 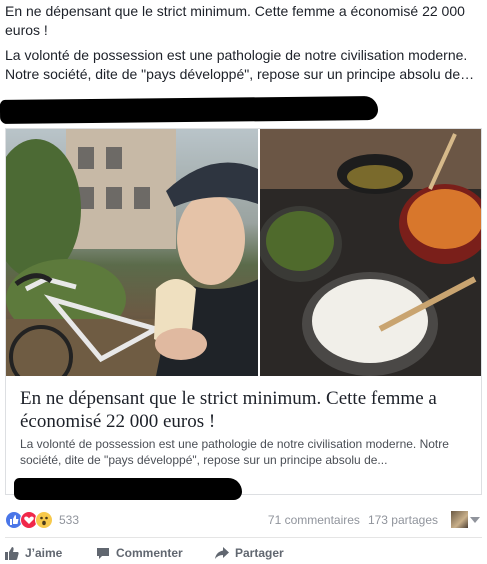 I want to click on card-source-redaction, so click(x=128, y=489).